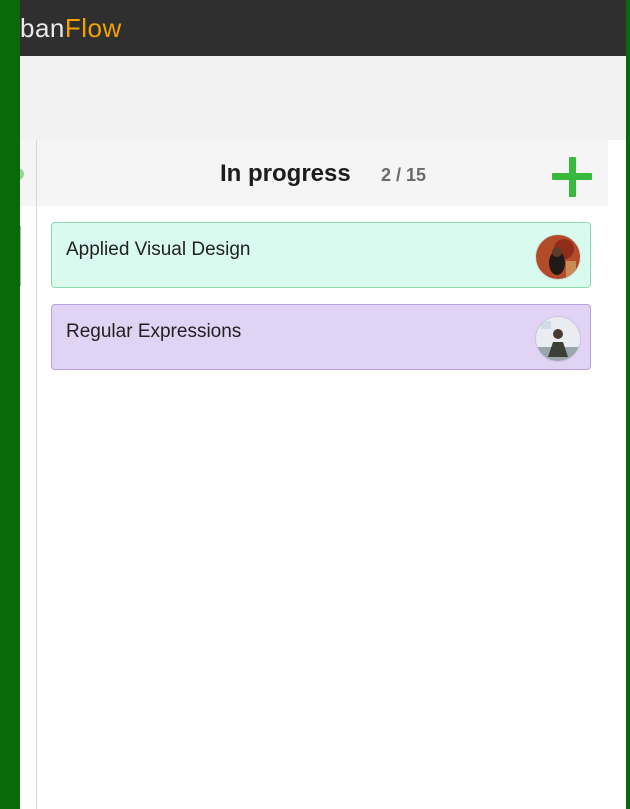 The height and width of the screenshot is (809, 630). What do you see at coordinates (404, 175) in the screenshot?
I see `column-card-count: 2 / 15` at bounding box center [404, 175].